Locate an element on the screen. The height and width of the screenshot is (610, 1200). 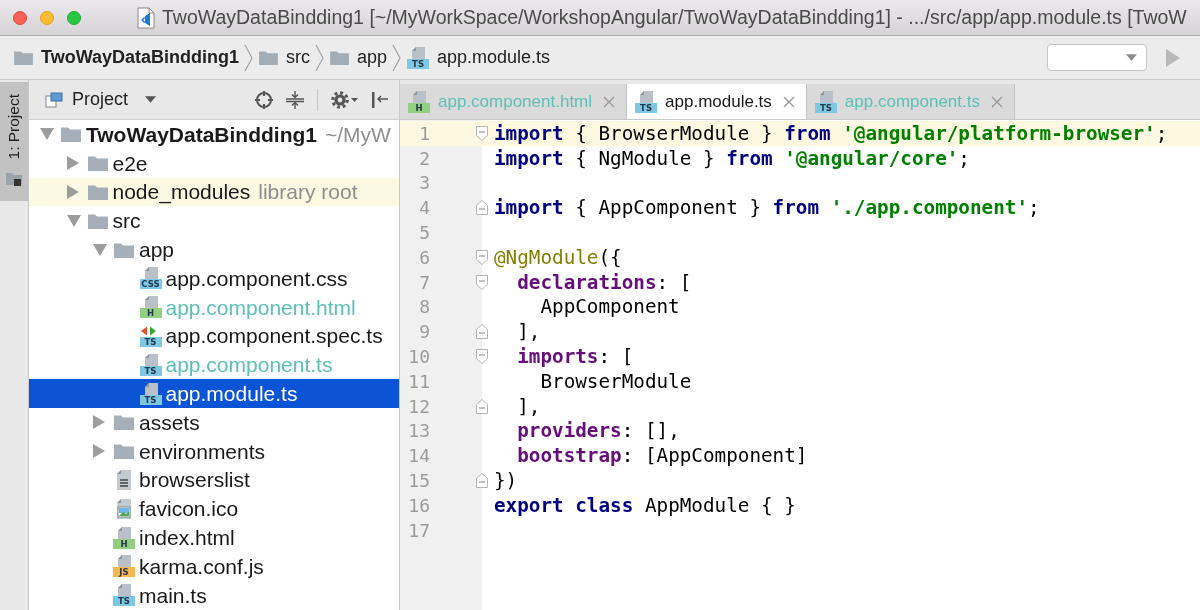
editor-tab: H app.component.html is located at coordinates (514, 101).